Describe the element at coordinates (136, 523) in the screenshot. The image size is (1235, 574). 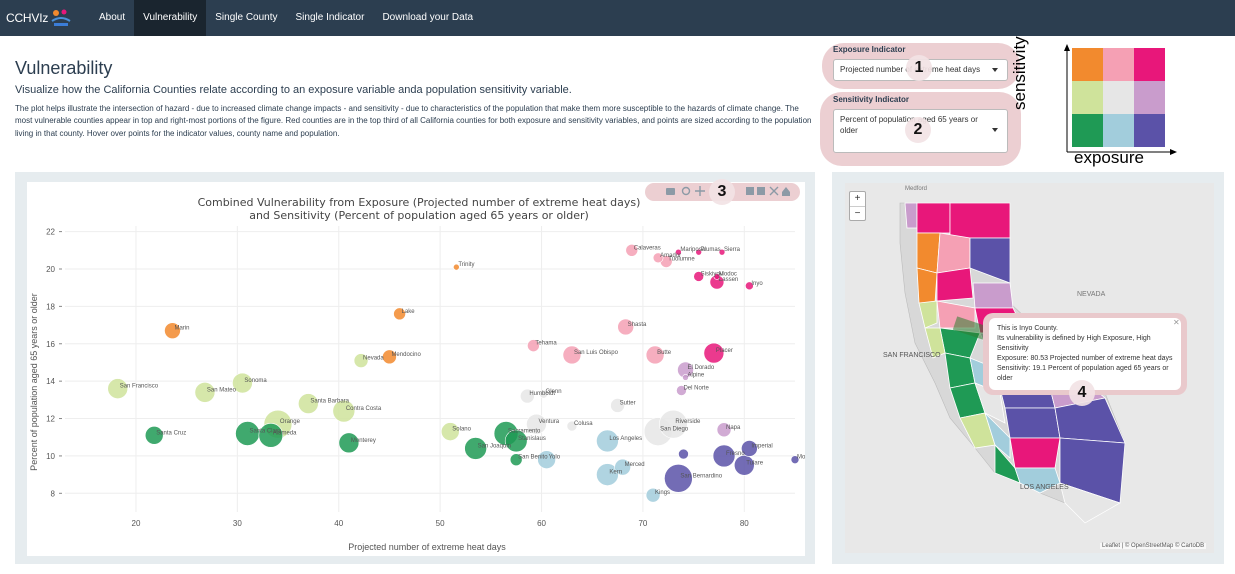
I see `x-tick-label: 20` at that location.